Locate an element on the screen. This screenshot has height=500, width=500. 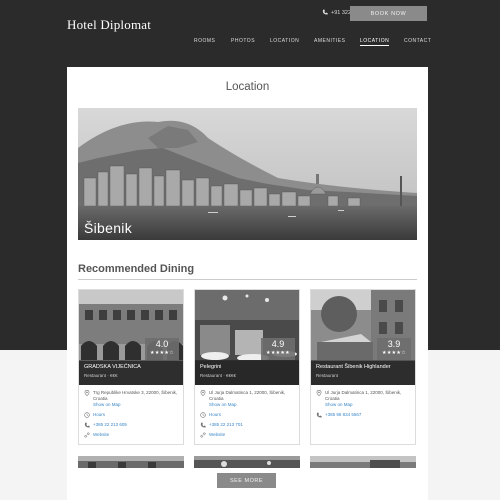
rating-stars: ★★★★★ is located at coordinates (278, 353).